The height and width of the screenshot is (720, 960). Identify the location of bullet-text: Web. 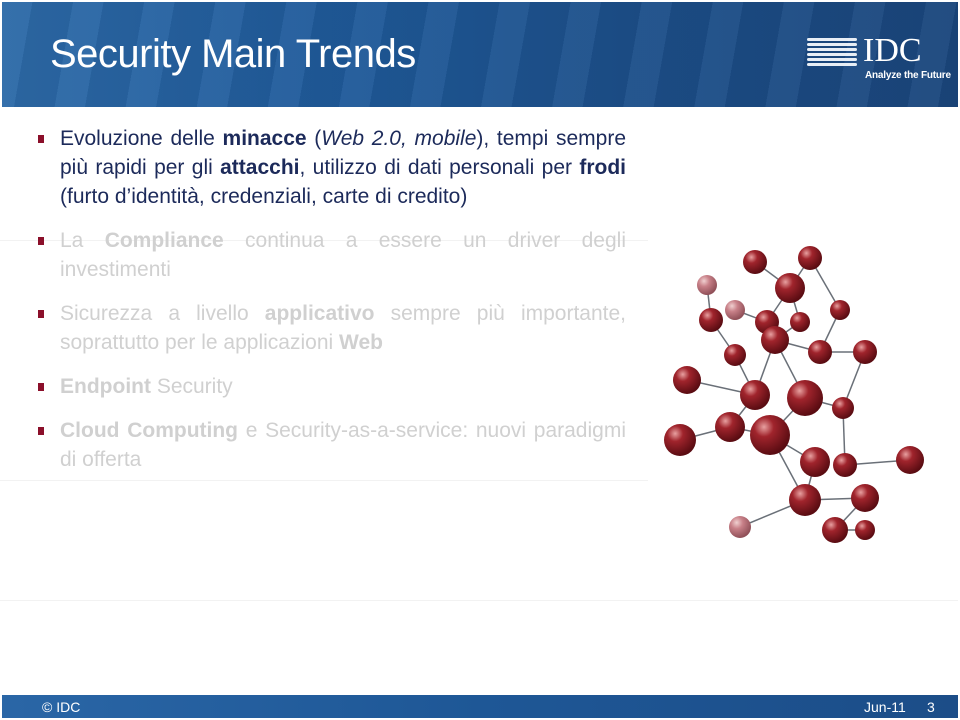
(361, 342).